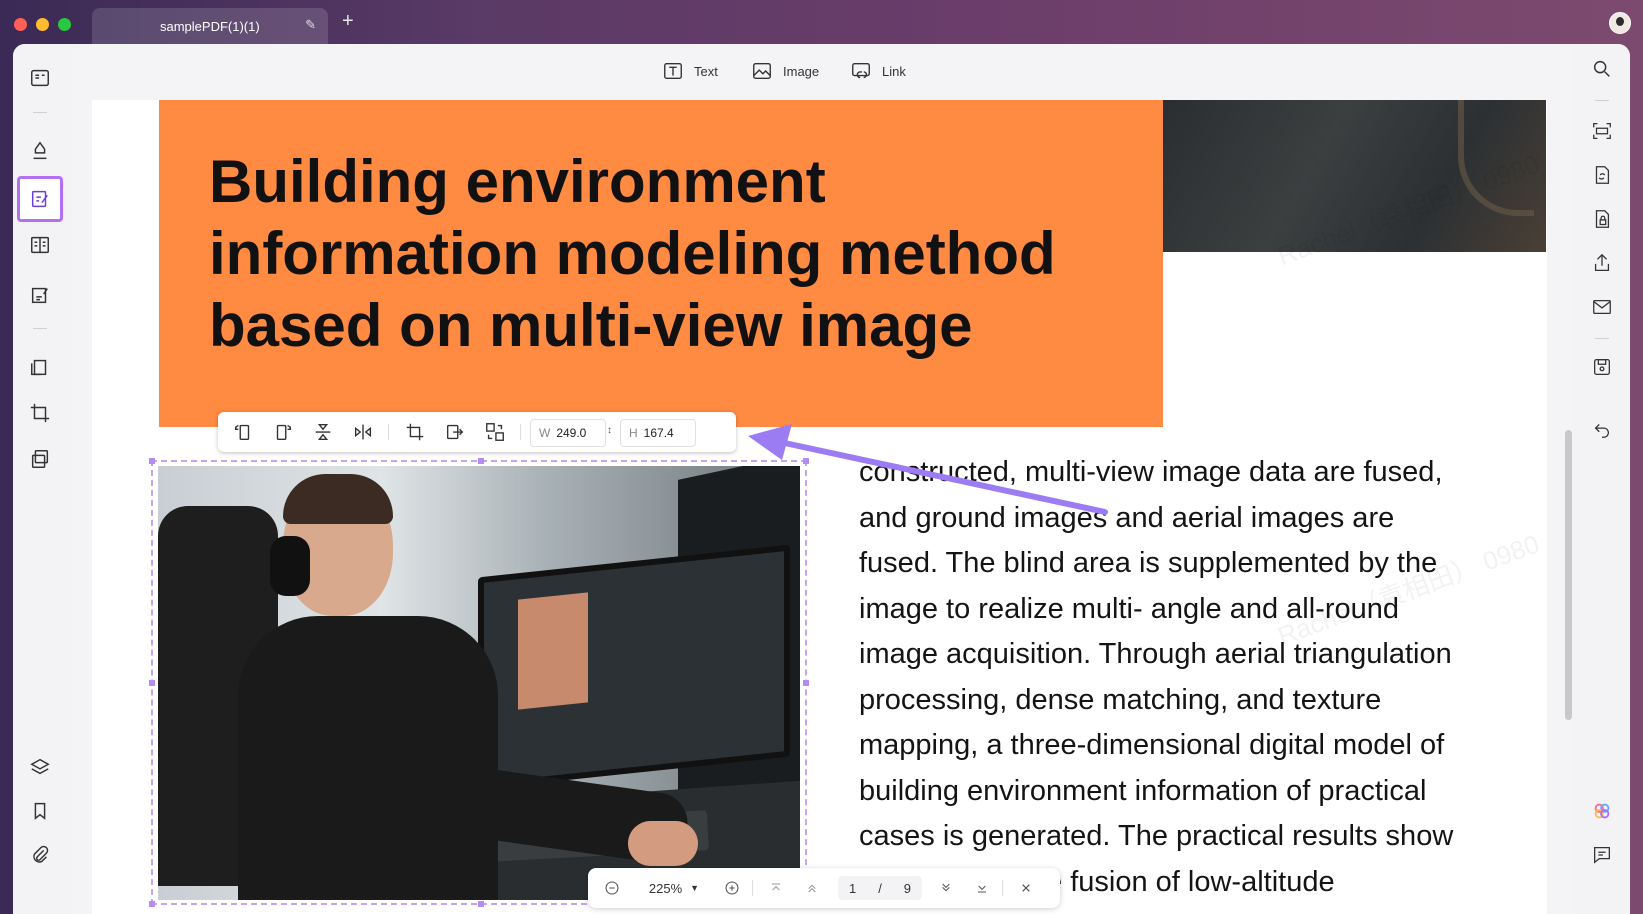 This screenshot has width=1643, height=914. What do you see at coordinates (46, 479) in the screenshot?
I see `left-sidebar` at bounding box center [46, 479].